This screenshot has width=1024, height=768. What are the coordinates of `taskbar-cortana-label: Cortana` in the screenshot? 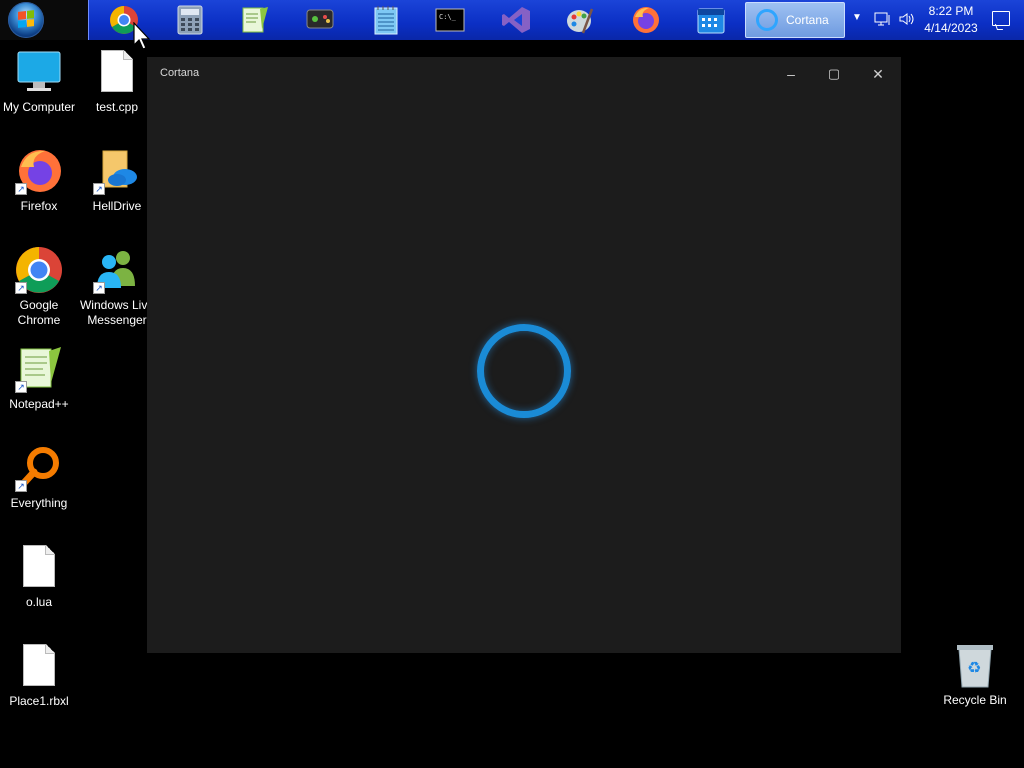 It's located at (807, 20).